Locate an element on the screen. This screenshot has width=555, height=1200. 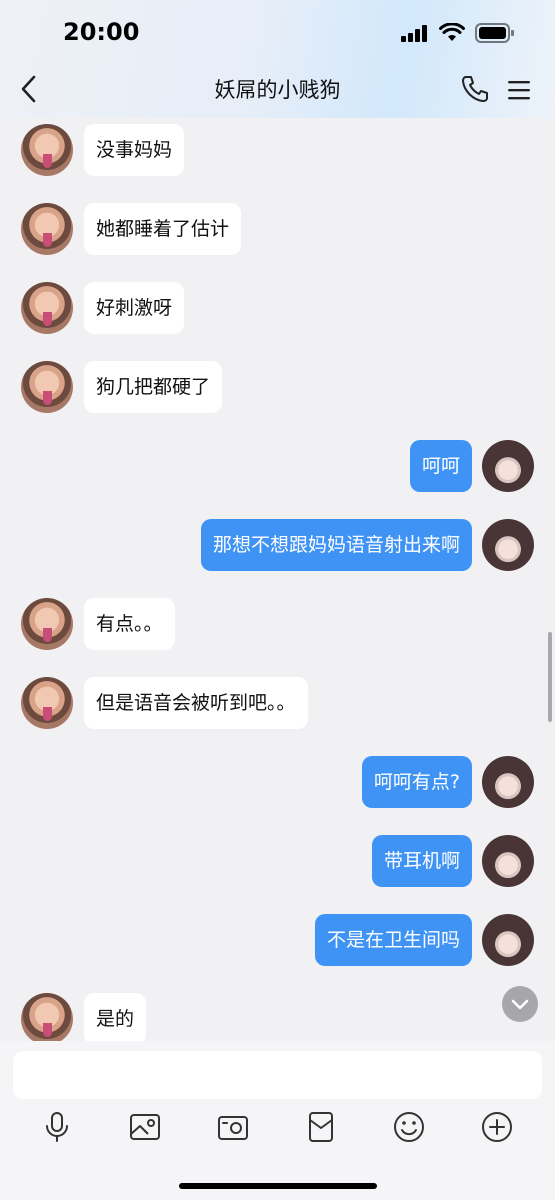
message-bubble: 狗几把都硬了 is located at coordinates (153, 387).